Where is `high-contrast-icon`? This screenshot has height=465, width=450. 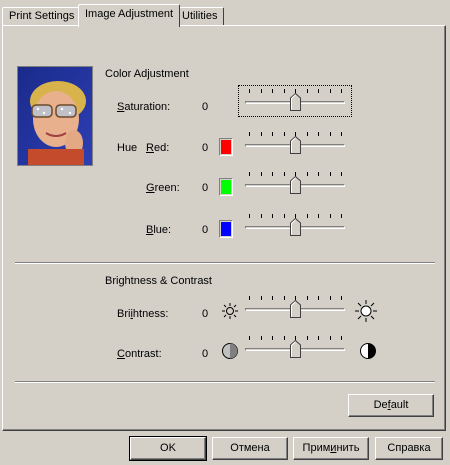 high-contrast-icon is located at coordinates (368, 352).